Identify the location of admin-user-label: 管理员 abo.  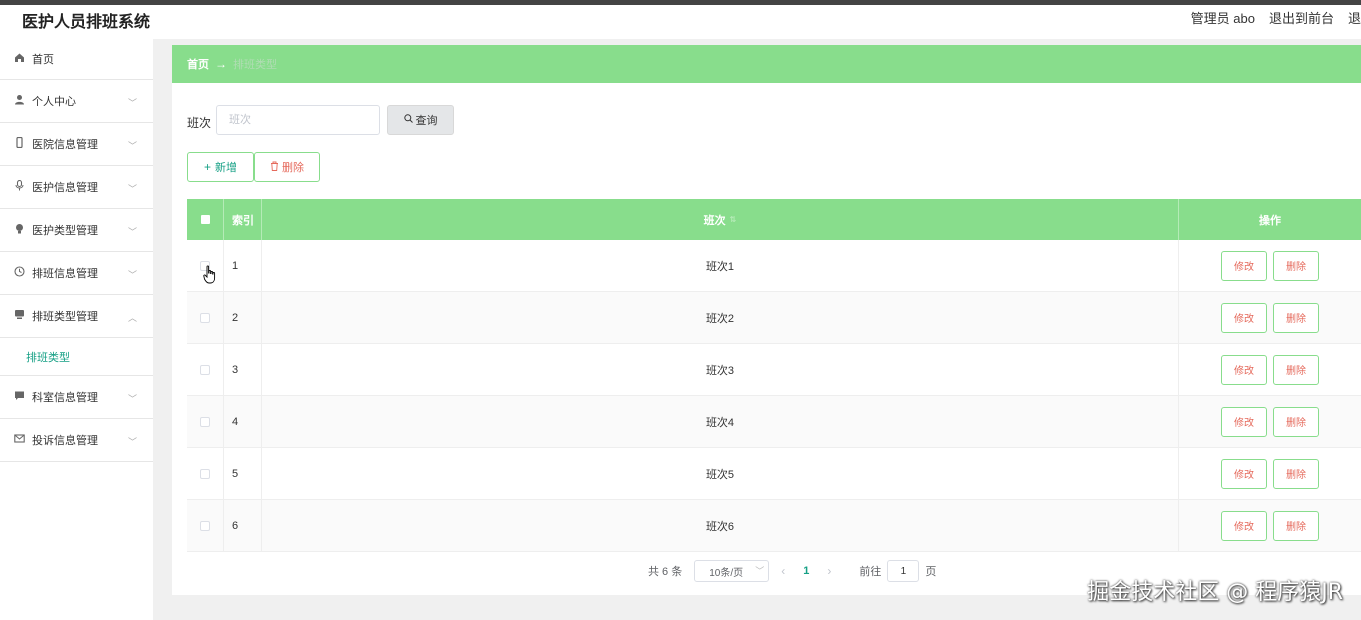
(1222, 18).